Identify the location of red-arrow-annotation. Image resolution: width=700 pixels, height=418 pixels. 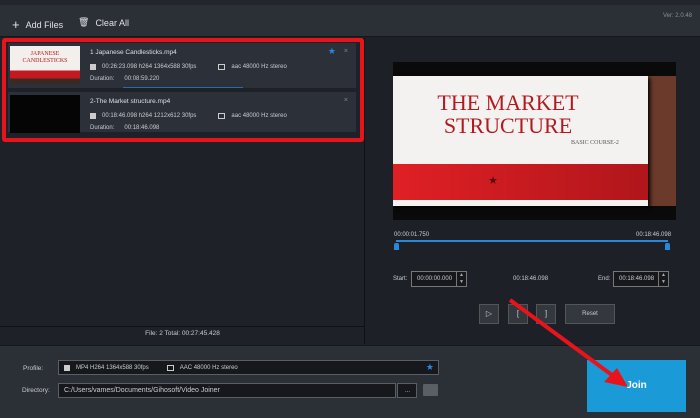
(568, 342).